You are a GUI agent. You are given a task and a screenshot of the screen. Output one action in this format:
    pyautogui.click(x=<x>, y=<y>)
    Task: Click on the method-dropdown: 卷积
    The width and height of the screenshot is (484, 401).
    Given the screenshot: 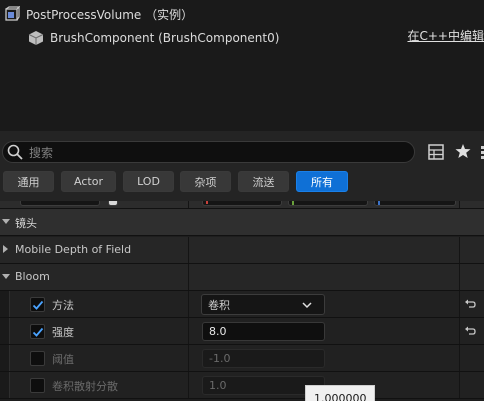 What is the action you would take?
    pyautogui.click(x=263, y=304)
    